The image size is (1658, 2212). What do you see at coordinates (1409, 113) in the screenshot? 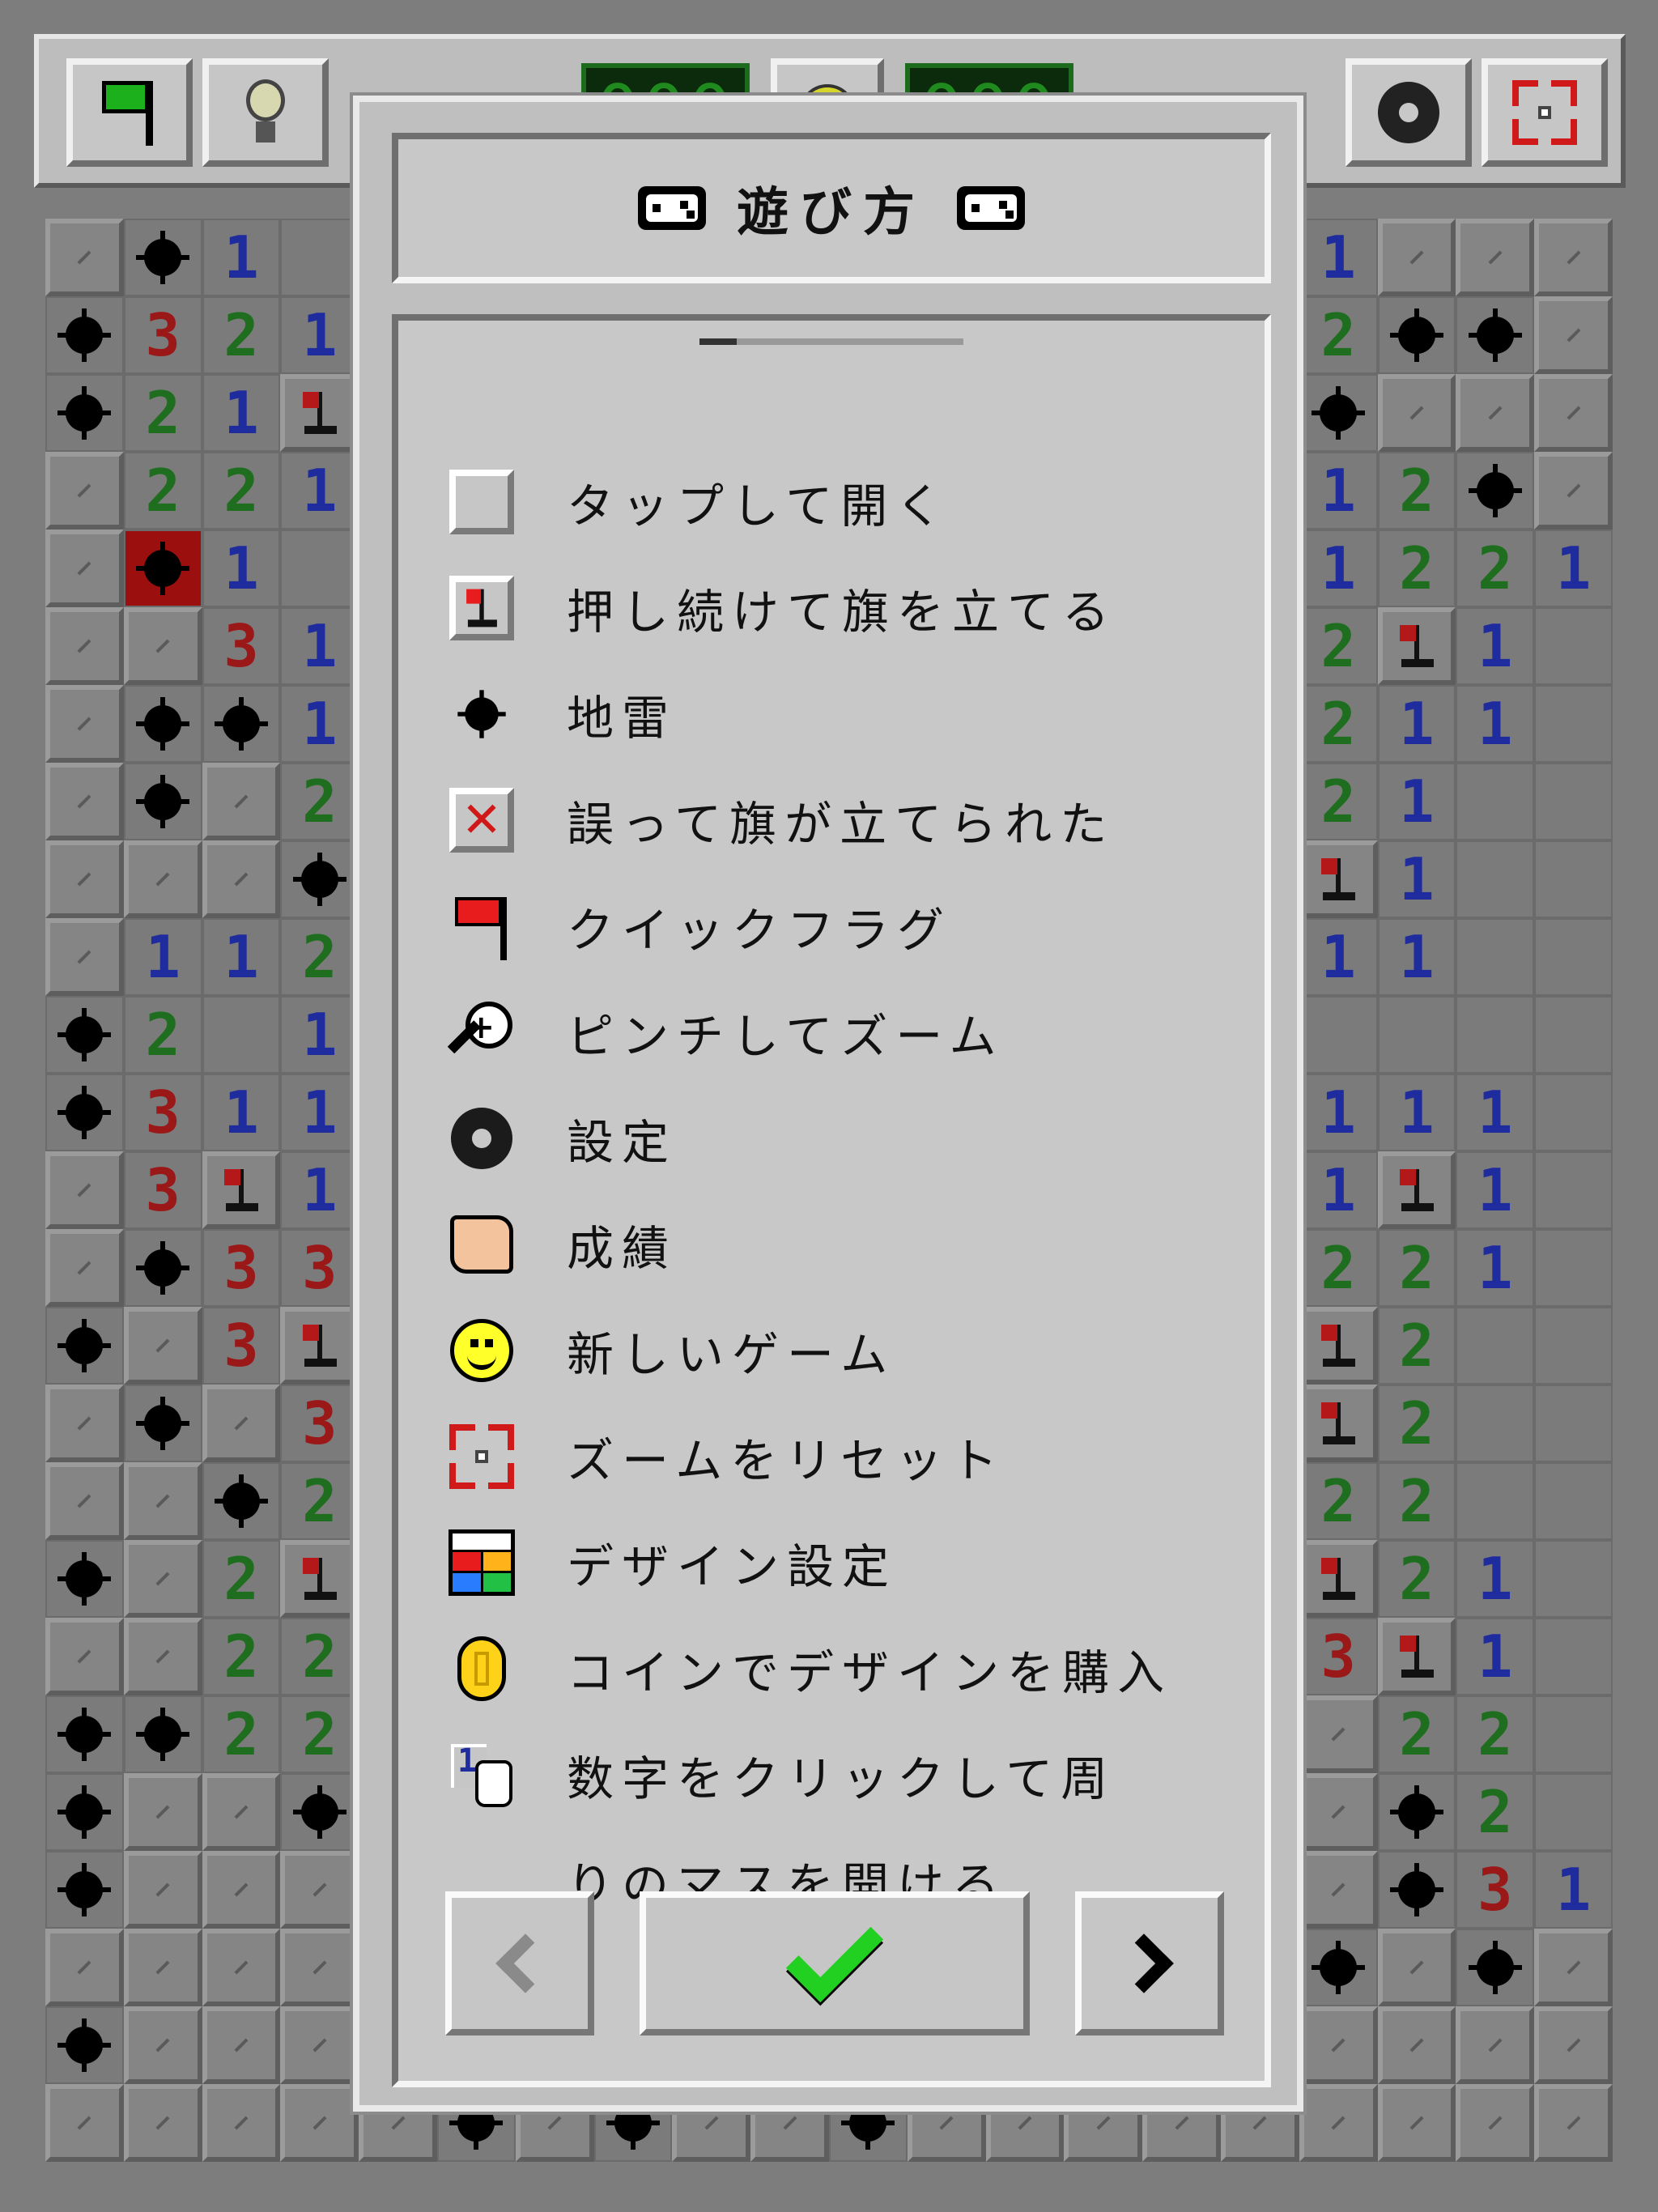
I see `settings-button` at bounding box center [1409, 113].